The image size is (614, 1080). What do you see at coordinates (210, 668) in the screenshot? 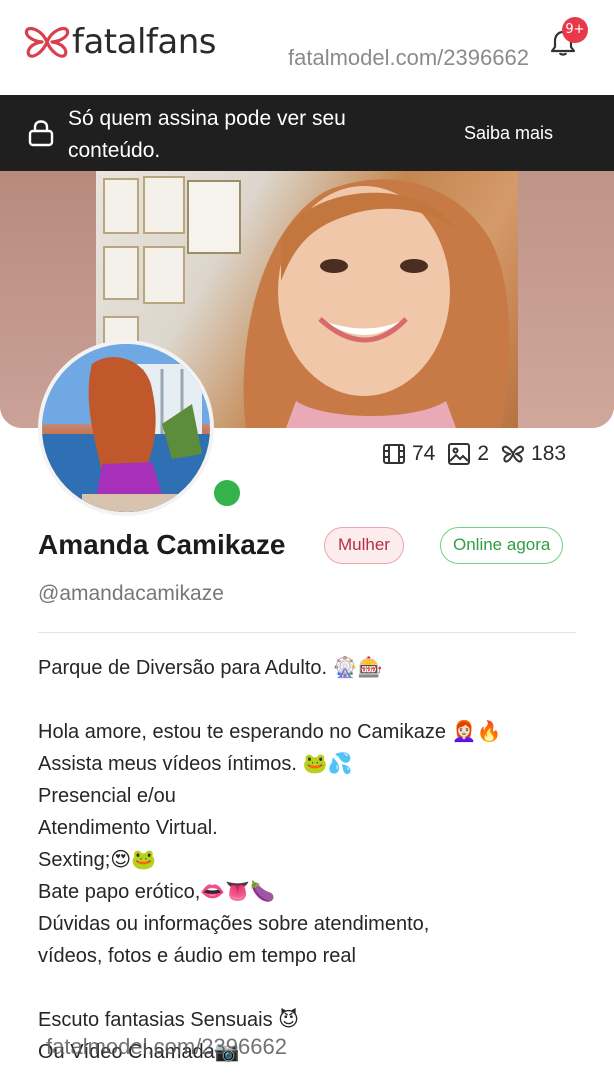
I see `bio-line: Parque de Diversão para Adulto. 🎡🎰` at bounding box center [210, 668].